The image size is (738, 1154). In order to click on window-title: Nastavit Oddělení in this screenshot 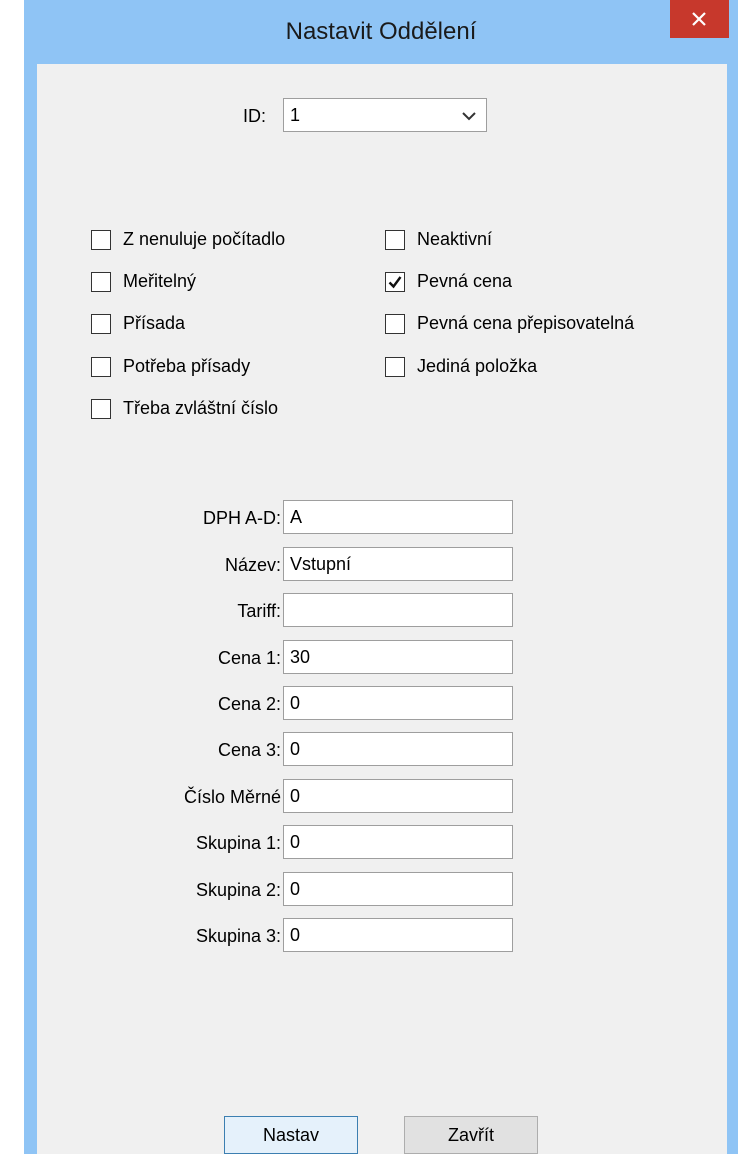, I will do `click(381, 31)`.